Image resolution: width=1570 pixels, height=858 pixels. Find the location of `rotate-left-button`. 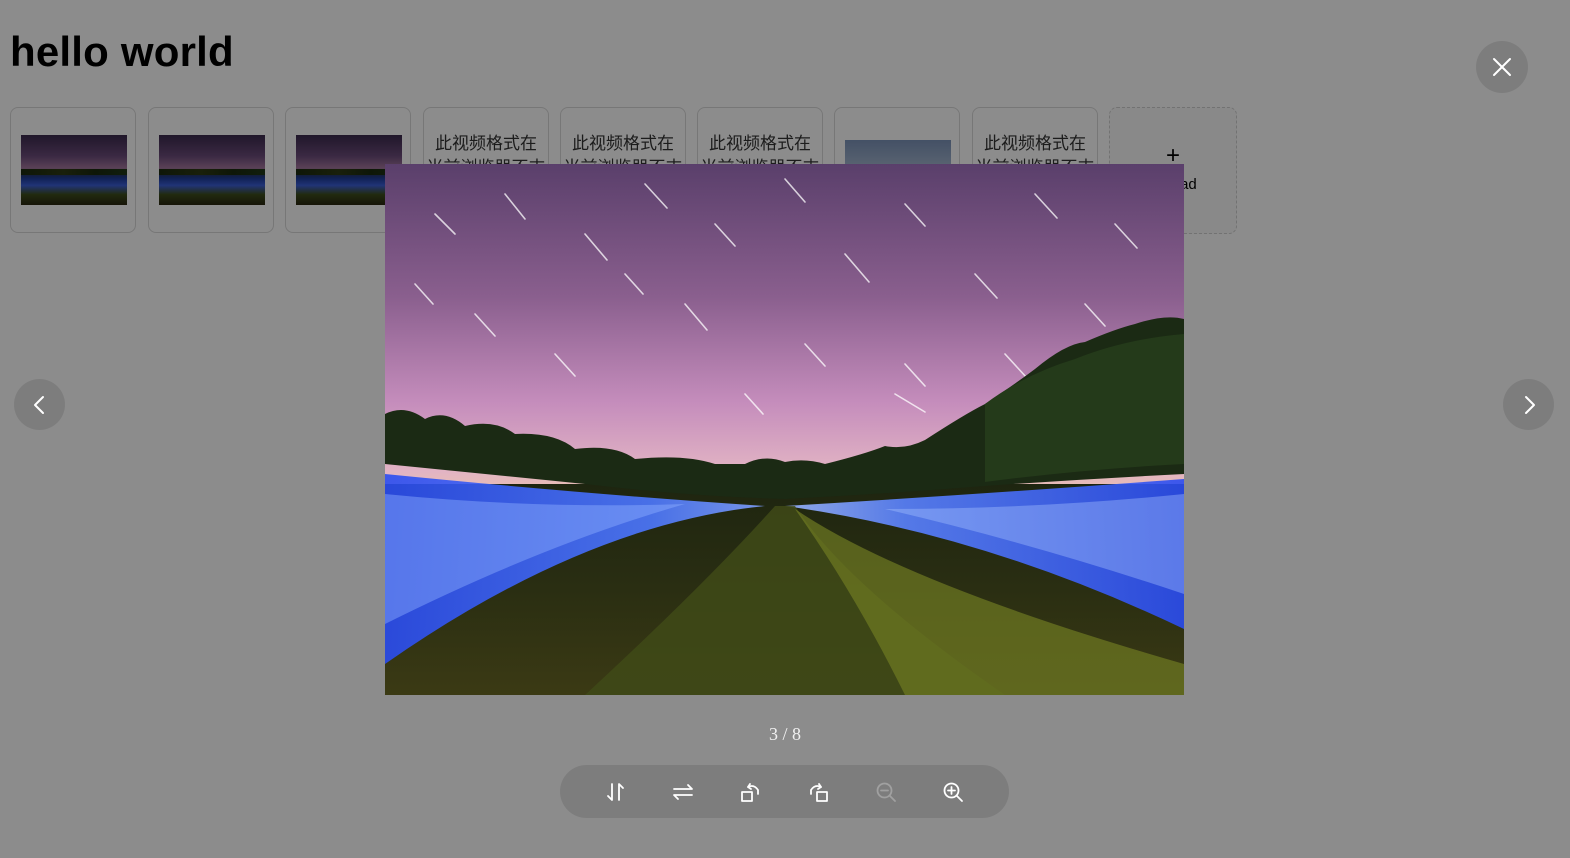

rotate-left-button is located at coordinates (751, 791).